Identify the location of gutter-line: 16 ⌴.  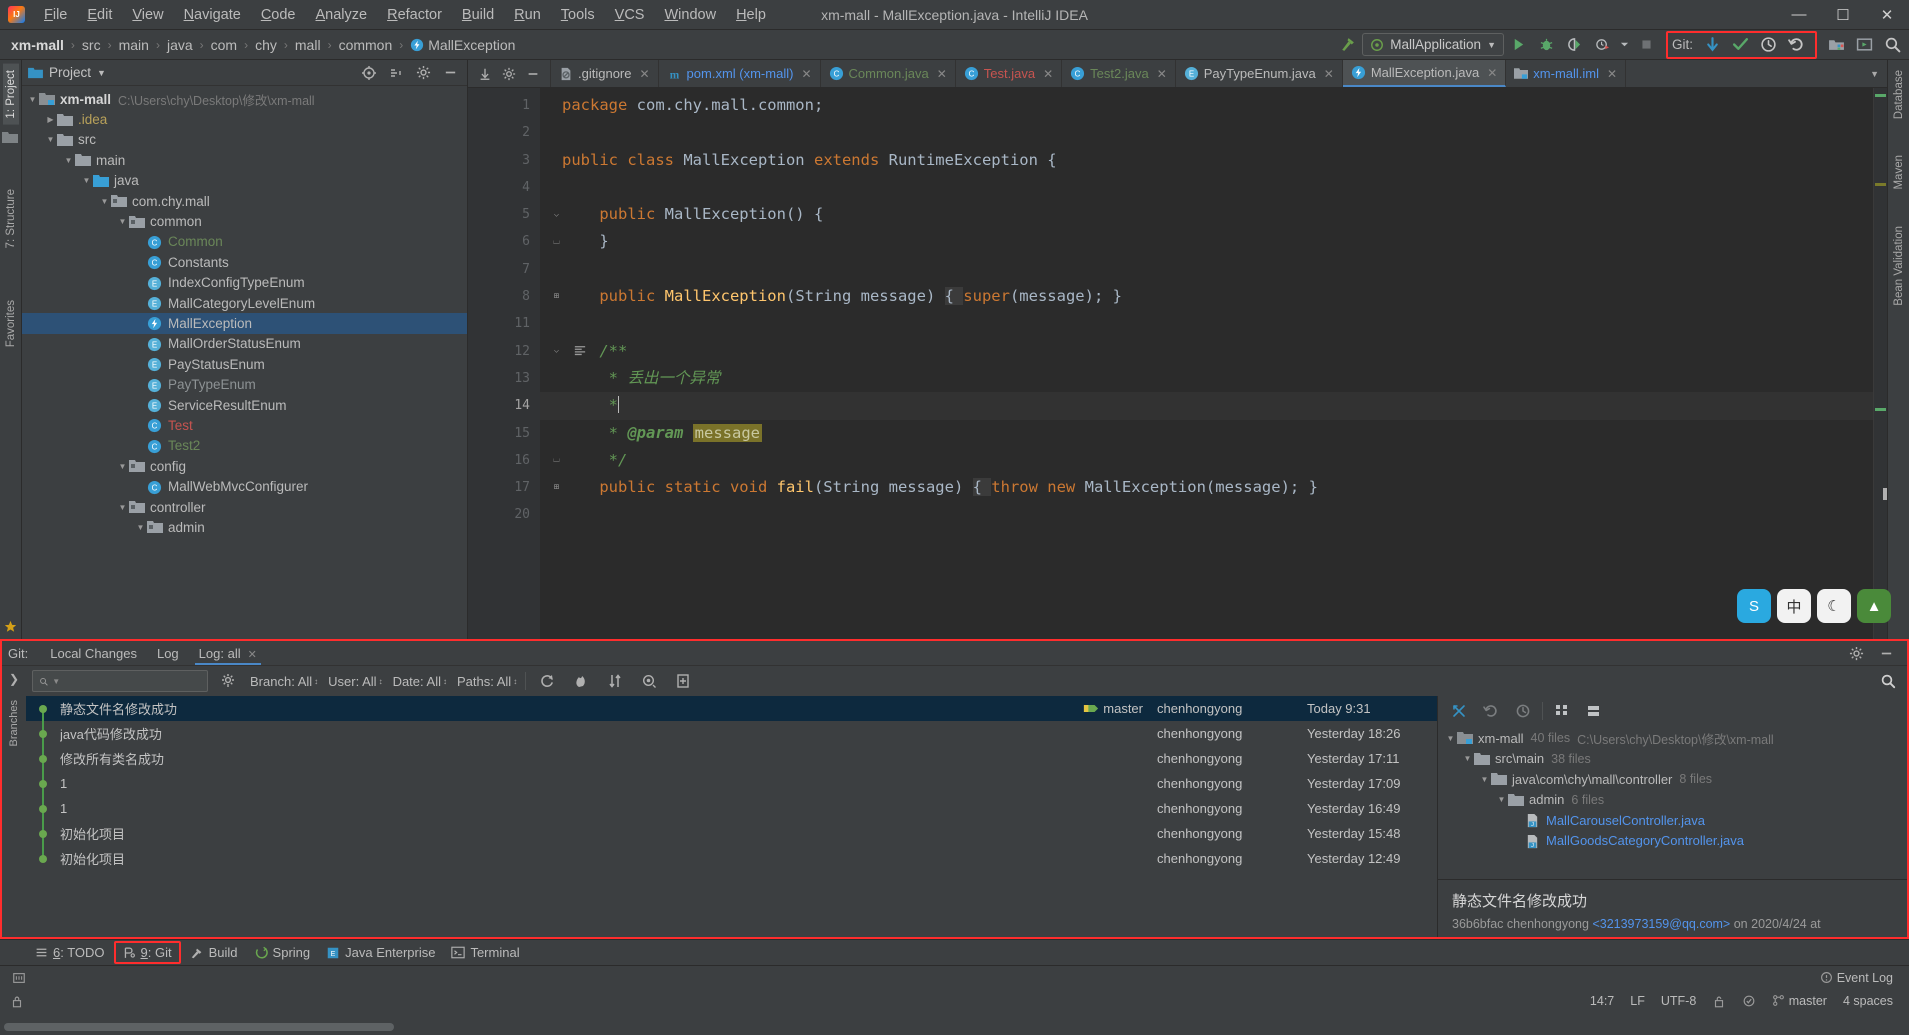
(514, 460).